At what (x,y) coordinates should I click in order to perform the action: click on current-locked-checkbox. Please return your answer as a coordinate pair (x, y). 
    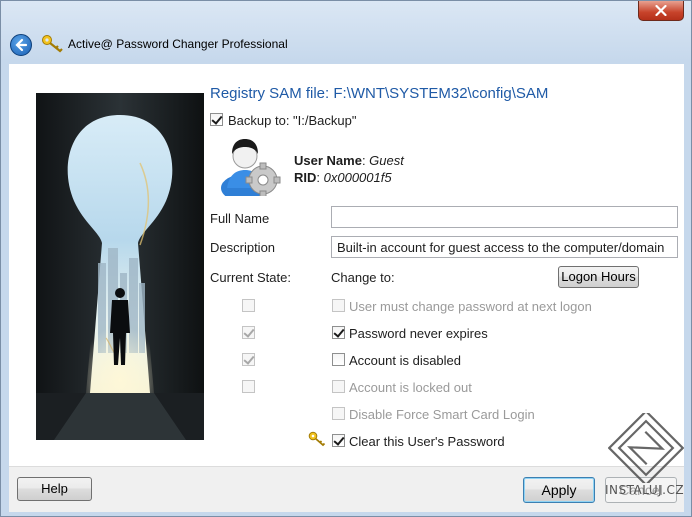
    Looking at the image, I should click on (248, 386).